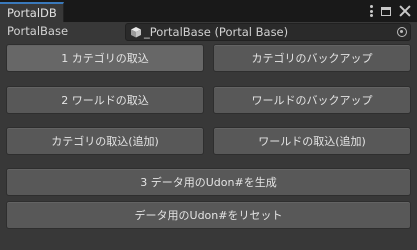  Describe the element at coordinates (105, 100) in the screenshot. I see `import-worlds-button: 2 ワールドの取込` at that location.